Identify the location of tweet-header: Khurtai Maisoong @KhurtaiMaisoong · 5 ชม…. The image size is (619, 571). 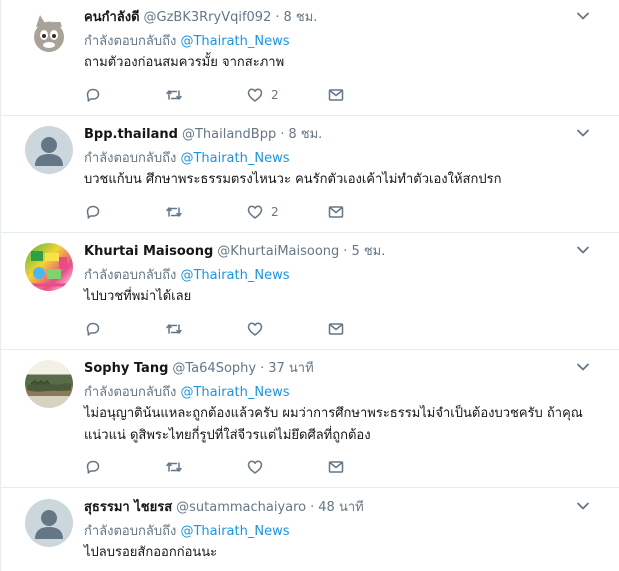
(234, 250).